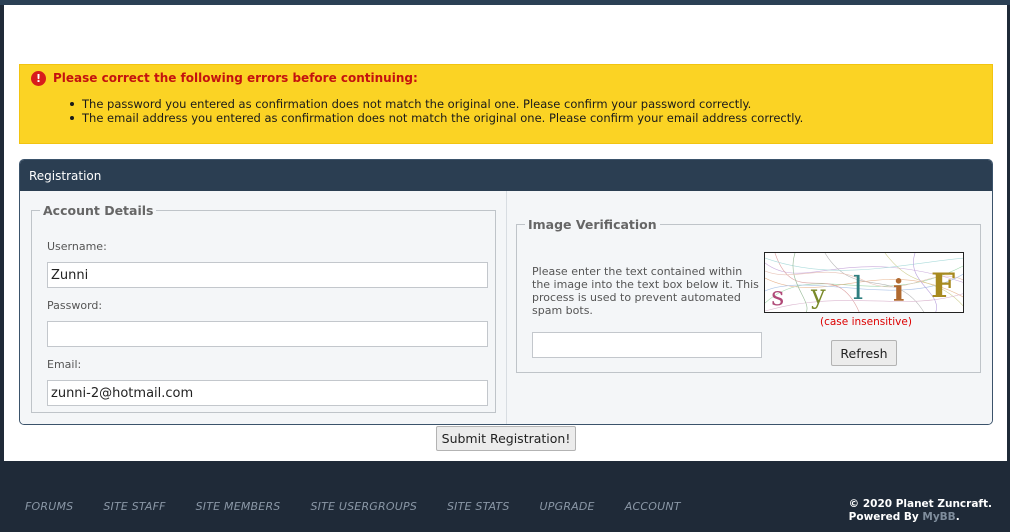  I want to click on image-verification-legend: Image Verification, so click(592, 224).